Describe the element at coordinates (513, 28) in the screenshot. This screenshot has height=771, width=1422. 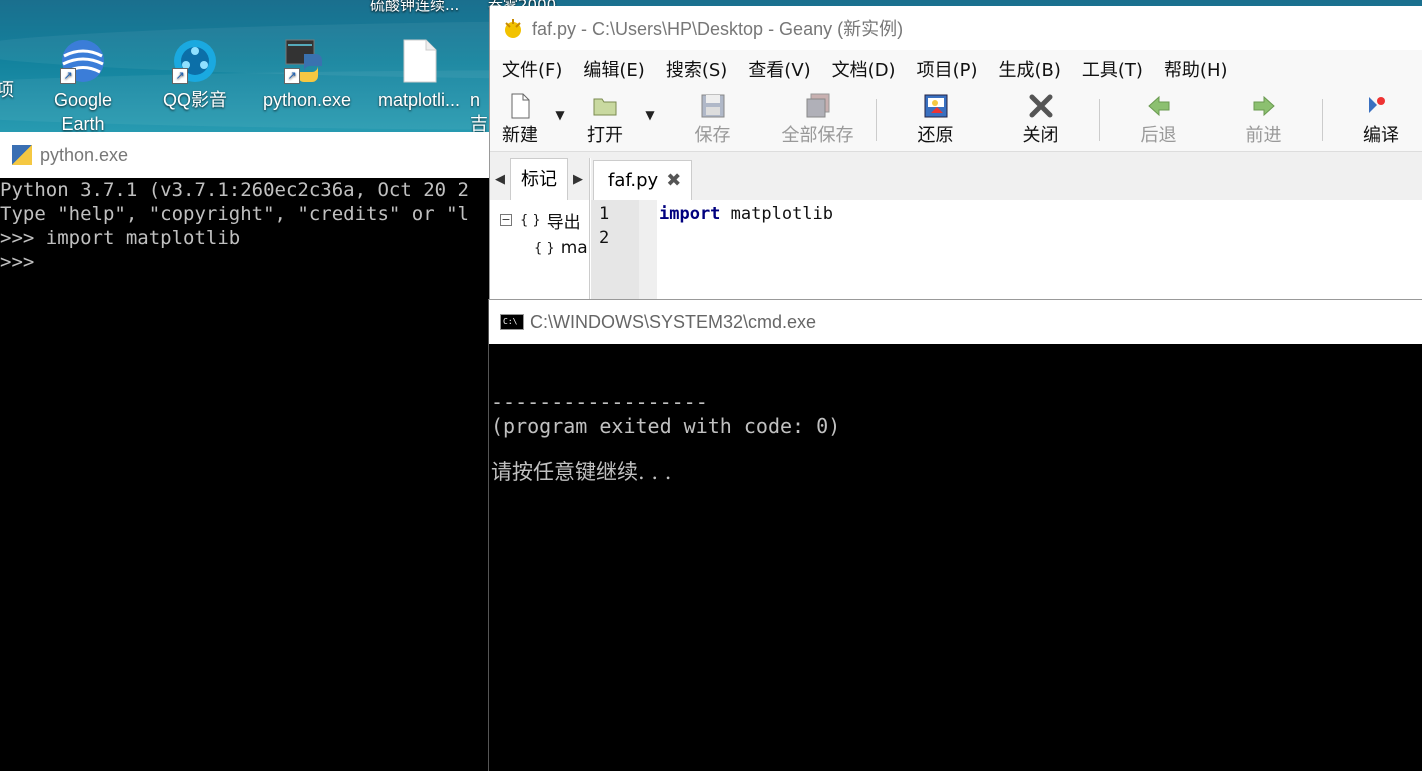
I see `geany-app-icon` at that location.